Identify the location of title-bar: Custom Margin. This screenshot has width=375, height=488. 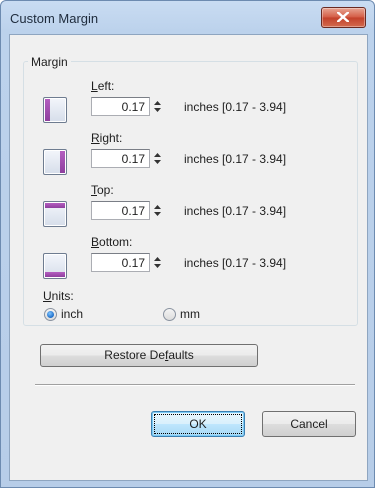
(187, 17).